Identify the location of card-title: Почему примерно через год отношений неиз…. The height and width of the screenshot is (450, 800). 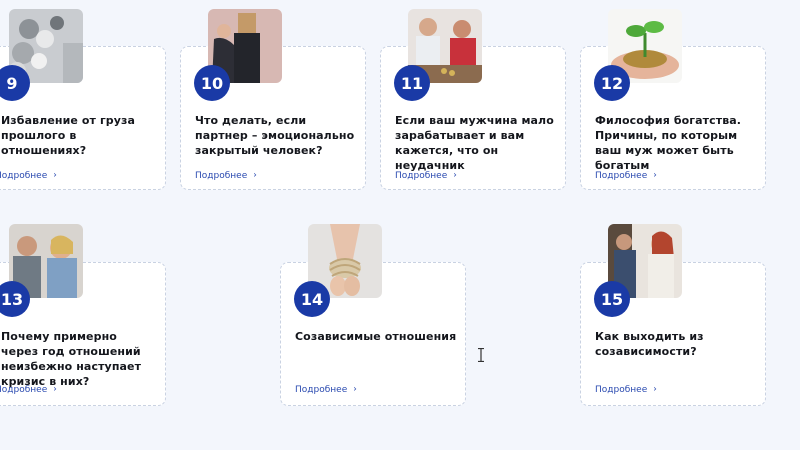
(76, 359).